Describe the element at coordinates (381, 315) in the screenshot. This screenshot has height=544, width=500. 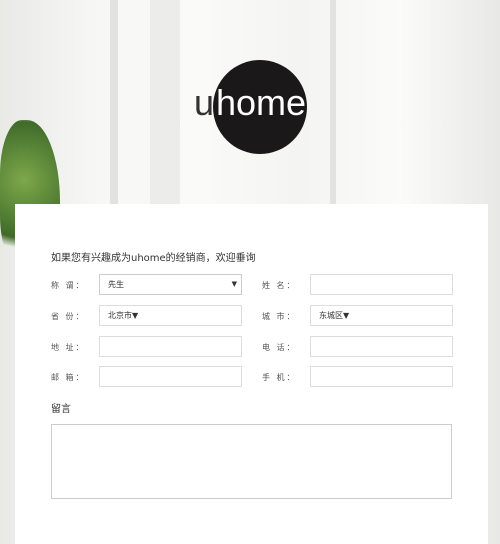
I see `city-select: 东城区▼` at that location.